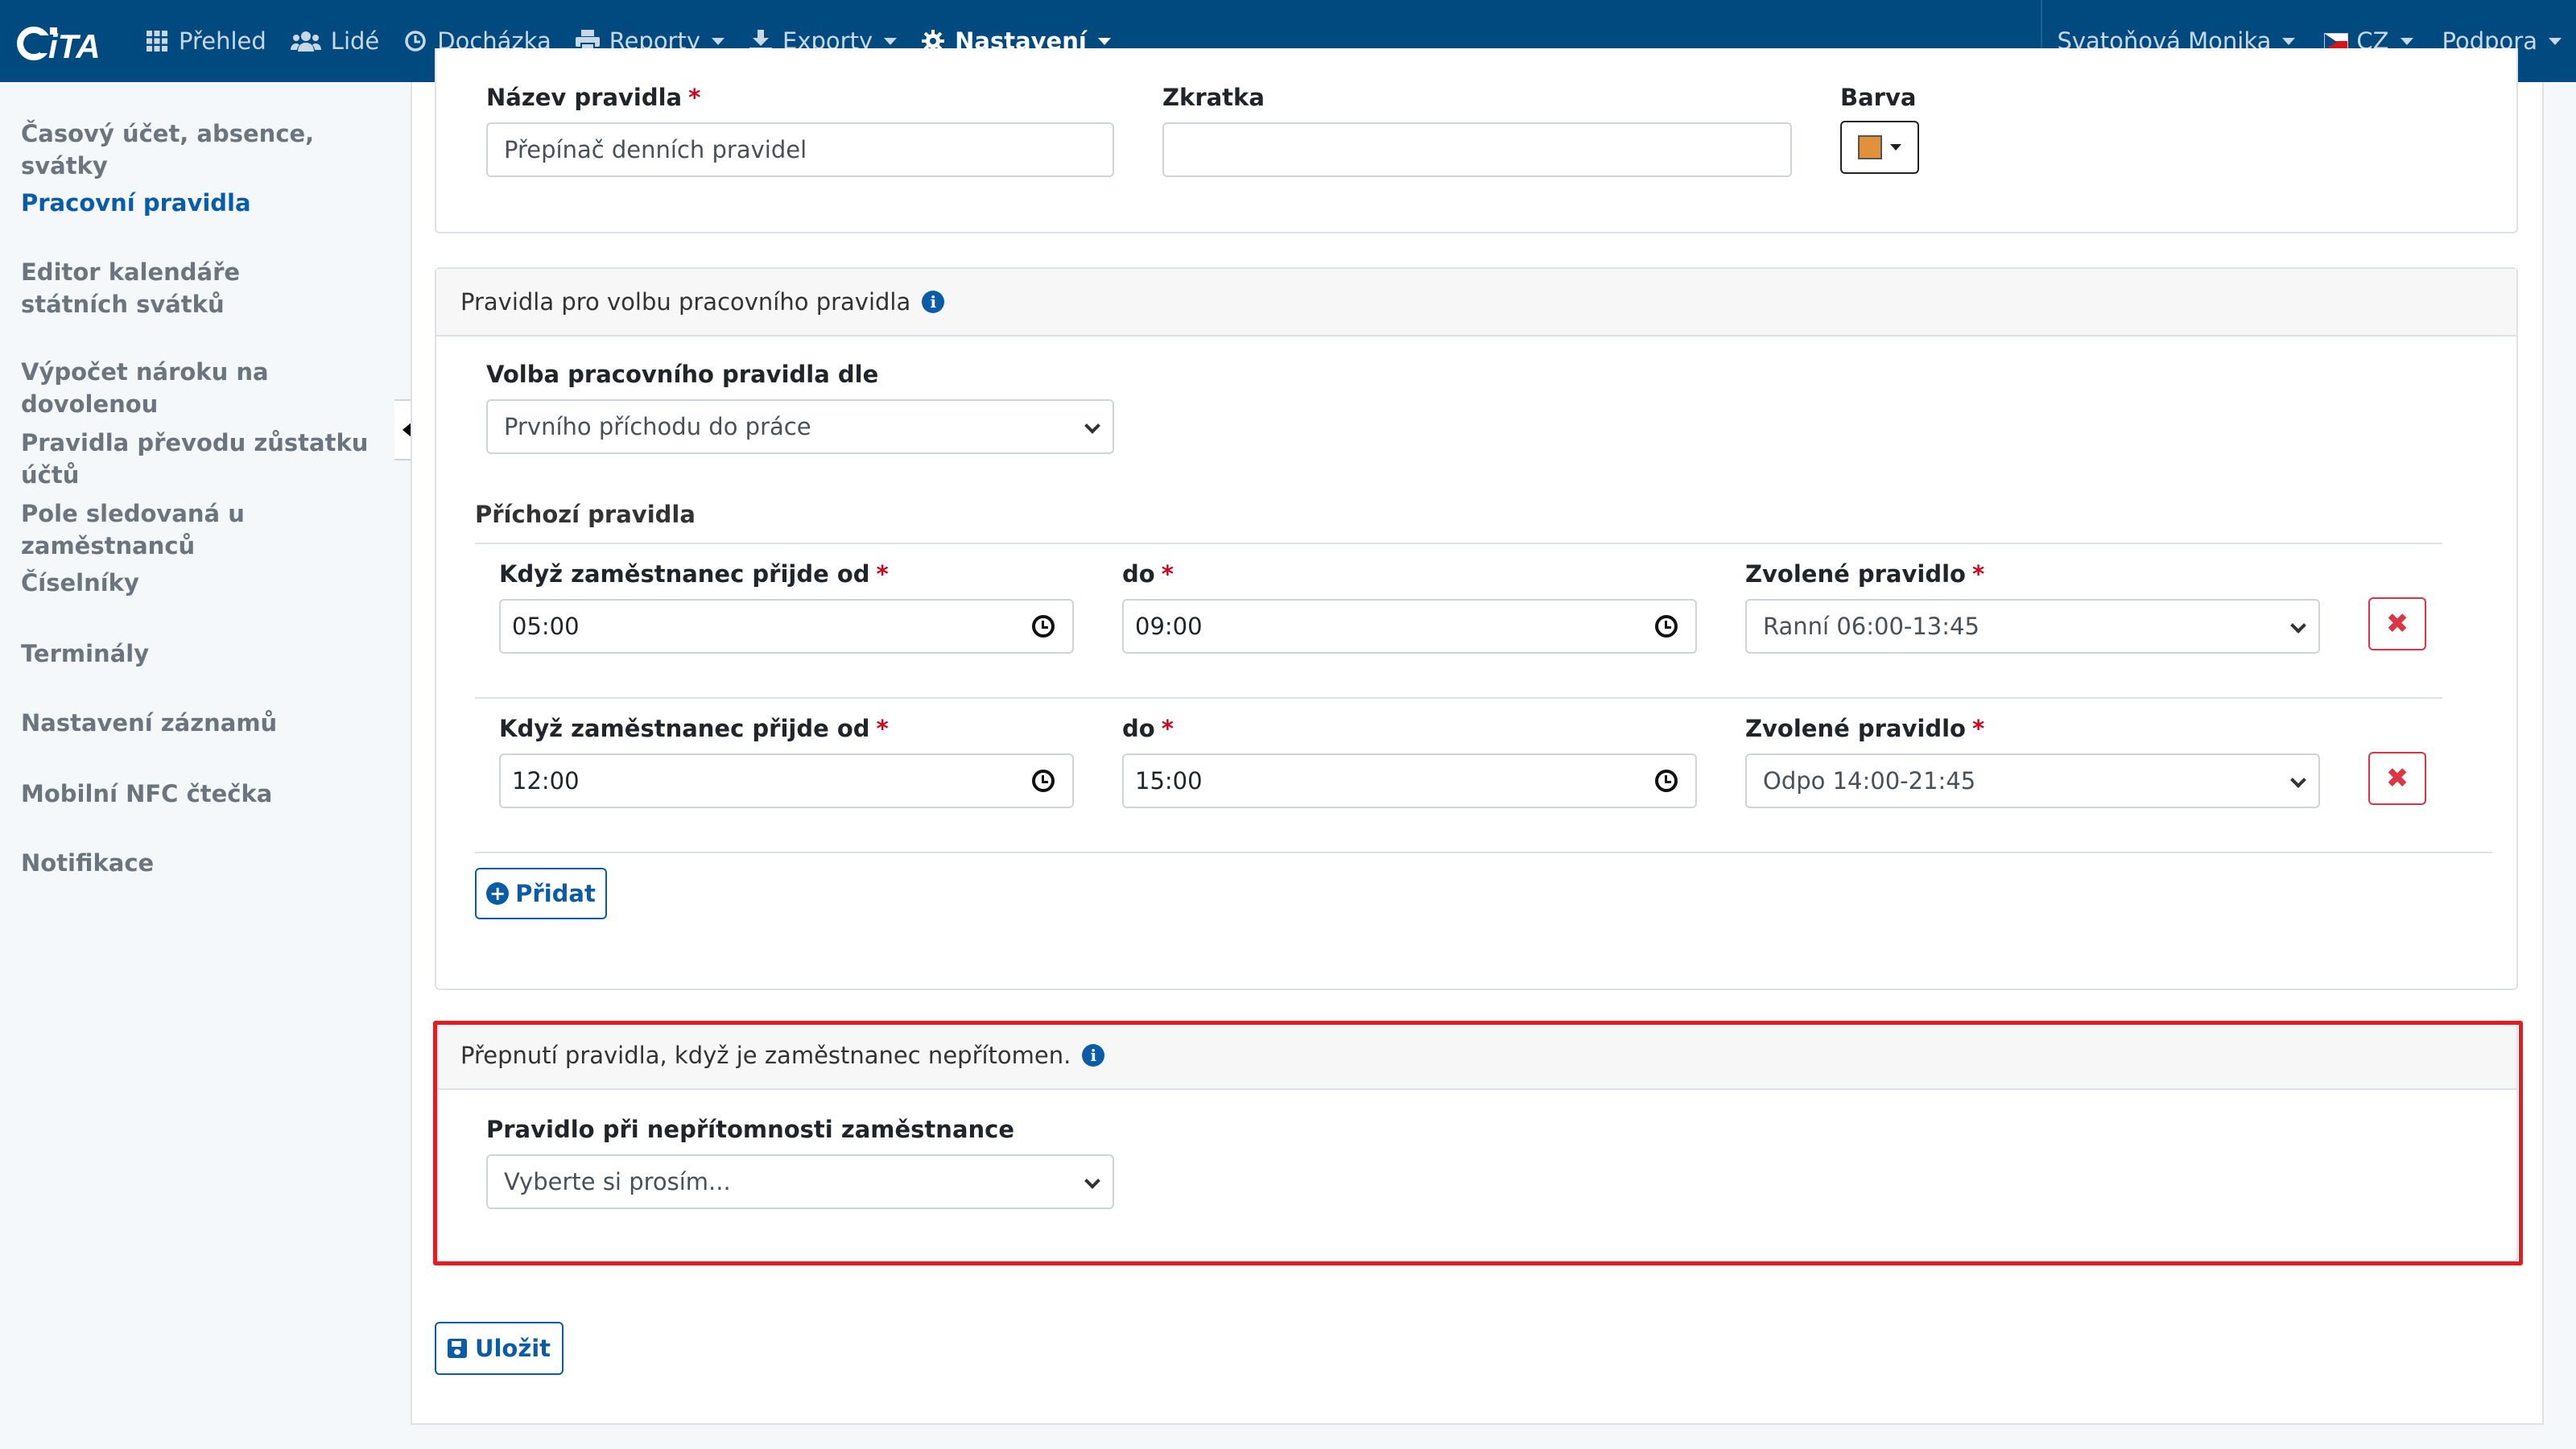 The width and height of the screenshot is (2576, 1449). What do you see at coordinates (593, 97) in the screenshot?
I see `rule-name-label: Název pravidla *` at bounding box center [593, 97].